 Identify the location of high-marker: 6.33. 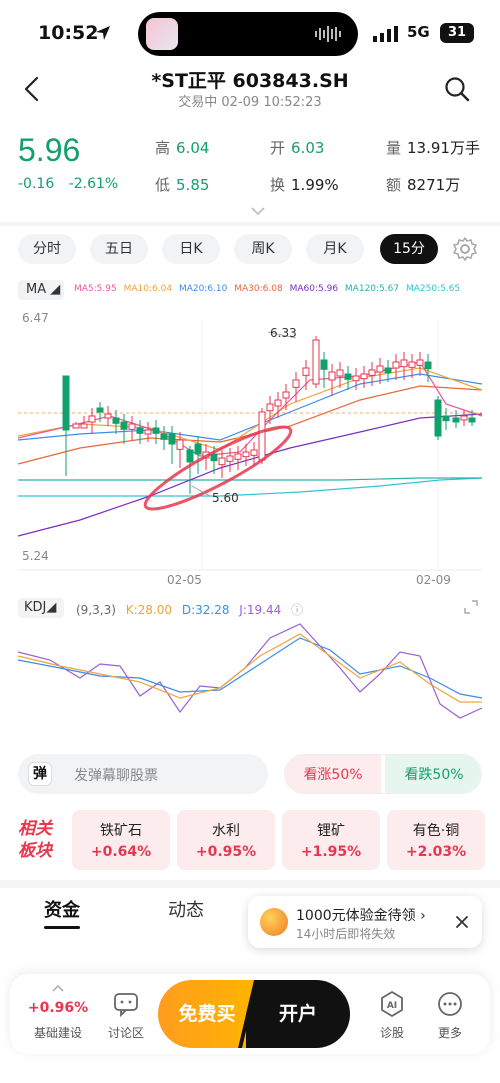
(283, 333).